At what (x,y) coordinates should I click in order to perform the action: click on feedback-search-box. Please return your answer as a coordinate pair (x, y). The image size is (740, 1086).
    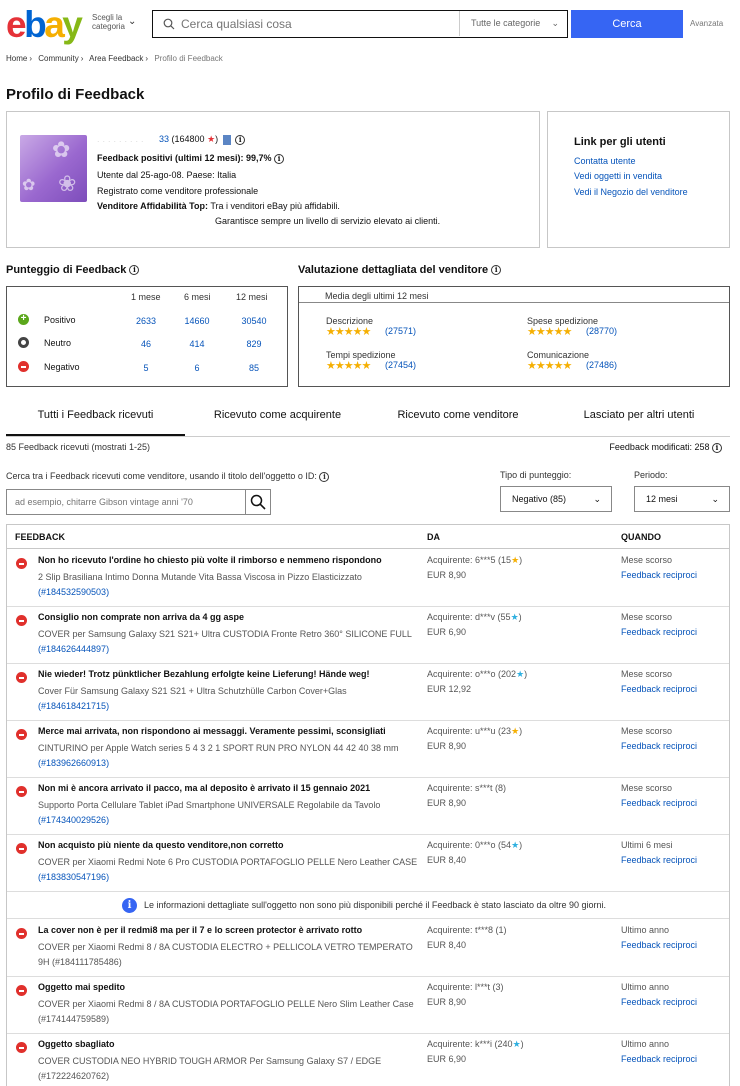
    Looking at the image, I should click on (126, 502).